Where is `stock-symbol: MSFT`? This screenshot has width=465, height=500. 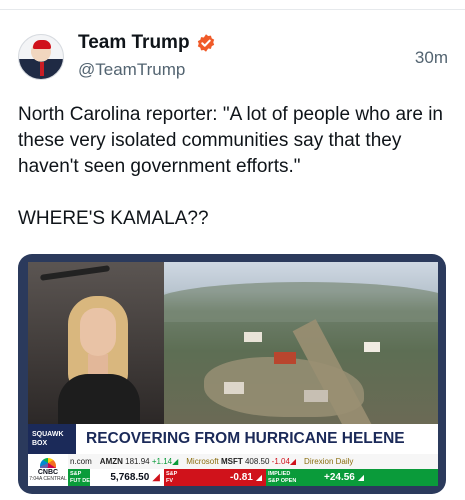
stock-symbol: MSFT is located at coordinates (231, 461).